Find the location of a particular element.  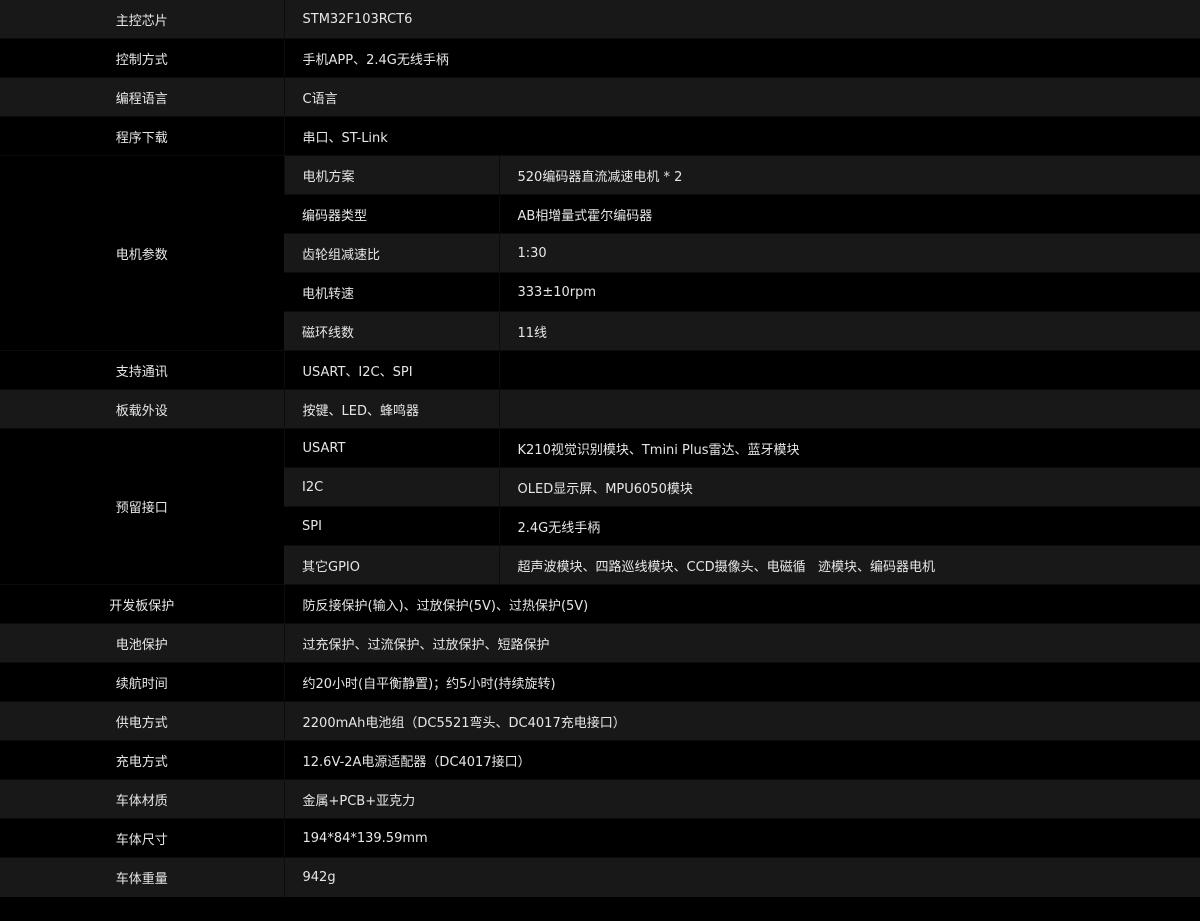

sub-label: USART is located at coordinates (391, 448).